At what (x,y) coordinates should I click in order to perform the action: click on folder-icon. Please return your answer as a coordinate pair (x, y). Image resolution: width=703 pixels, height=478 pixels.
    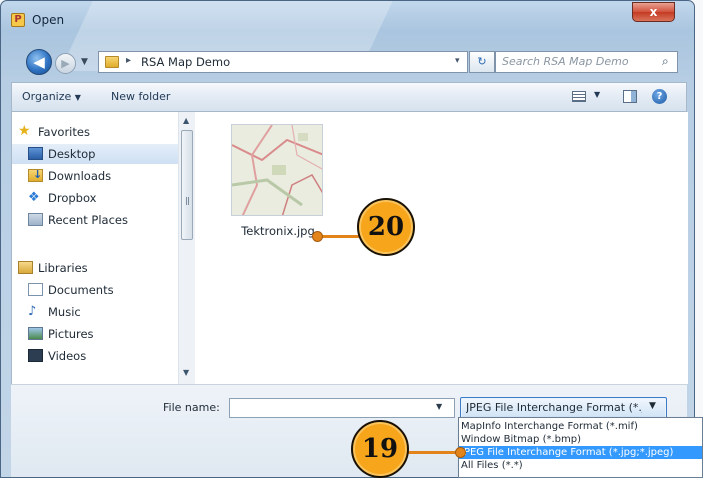
    Looking at the image, I should click on (112, 62).